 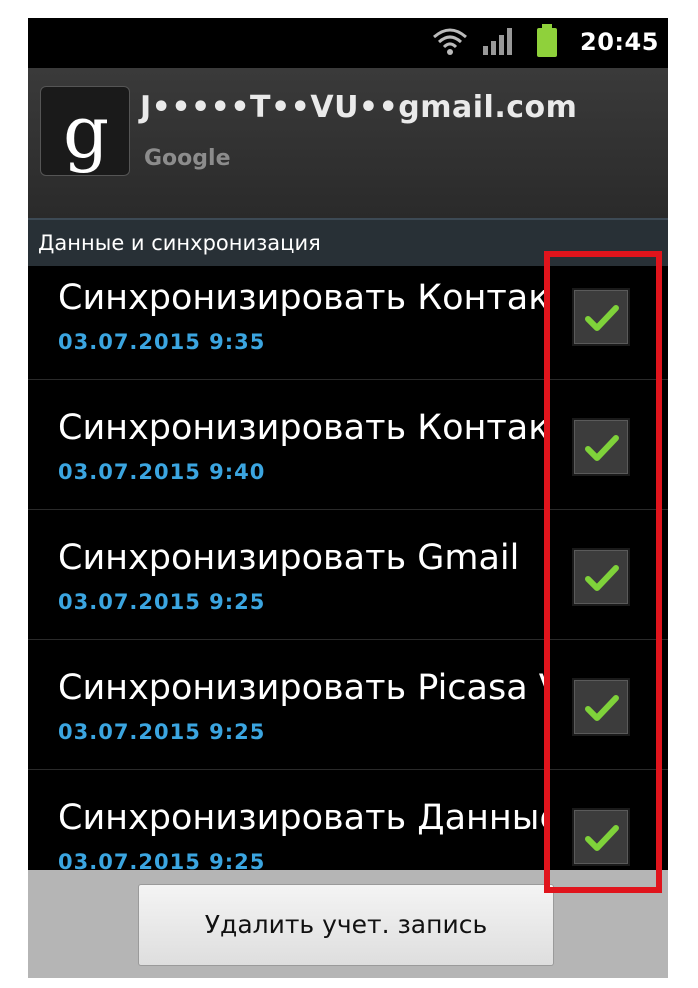 I want to click on account-type: Google, so click(x=187, y=158).